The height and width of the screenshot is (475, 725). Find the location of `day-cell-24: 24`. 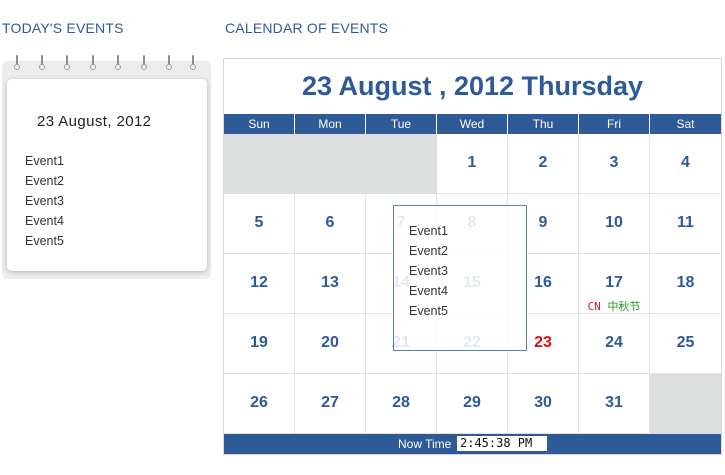

day-cell-24: 24 is located at coordinates (614, 344).